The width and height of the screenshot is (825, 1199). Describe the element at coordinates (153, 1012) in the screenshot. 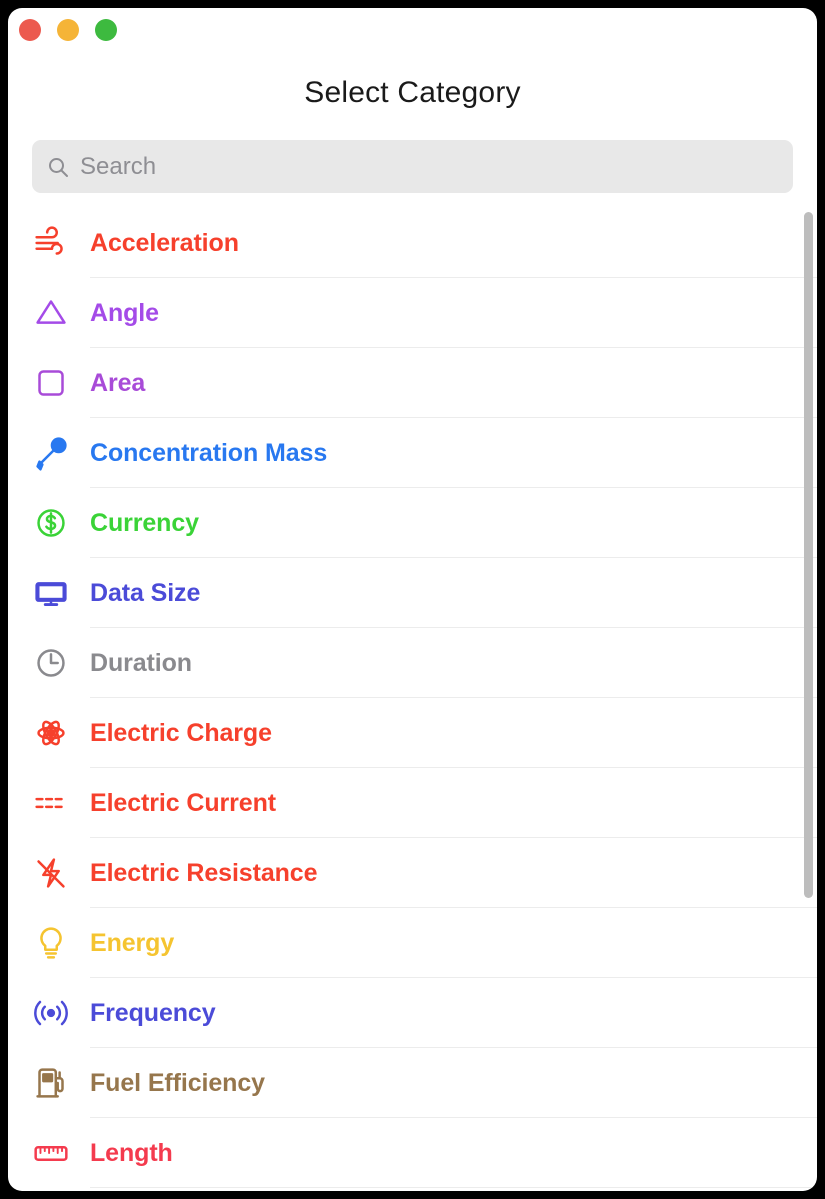

I see `category-label: Frequency` at that location.